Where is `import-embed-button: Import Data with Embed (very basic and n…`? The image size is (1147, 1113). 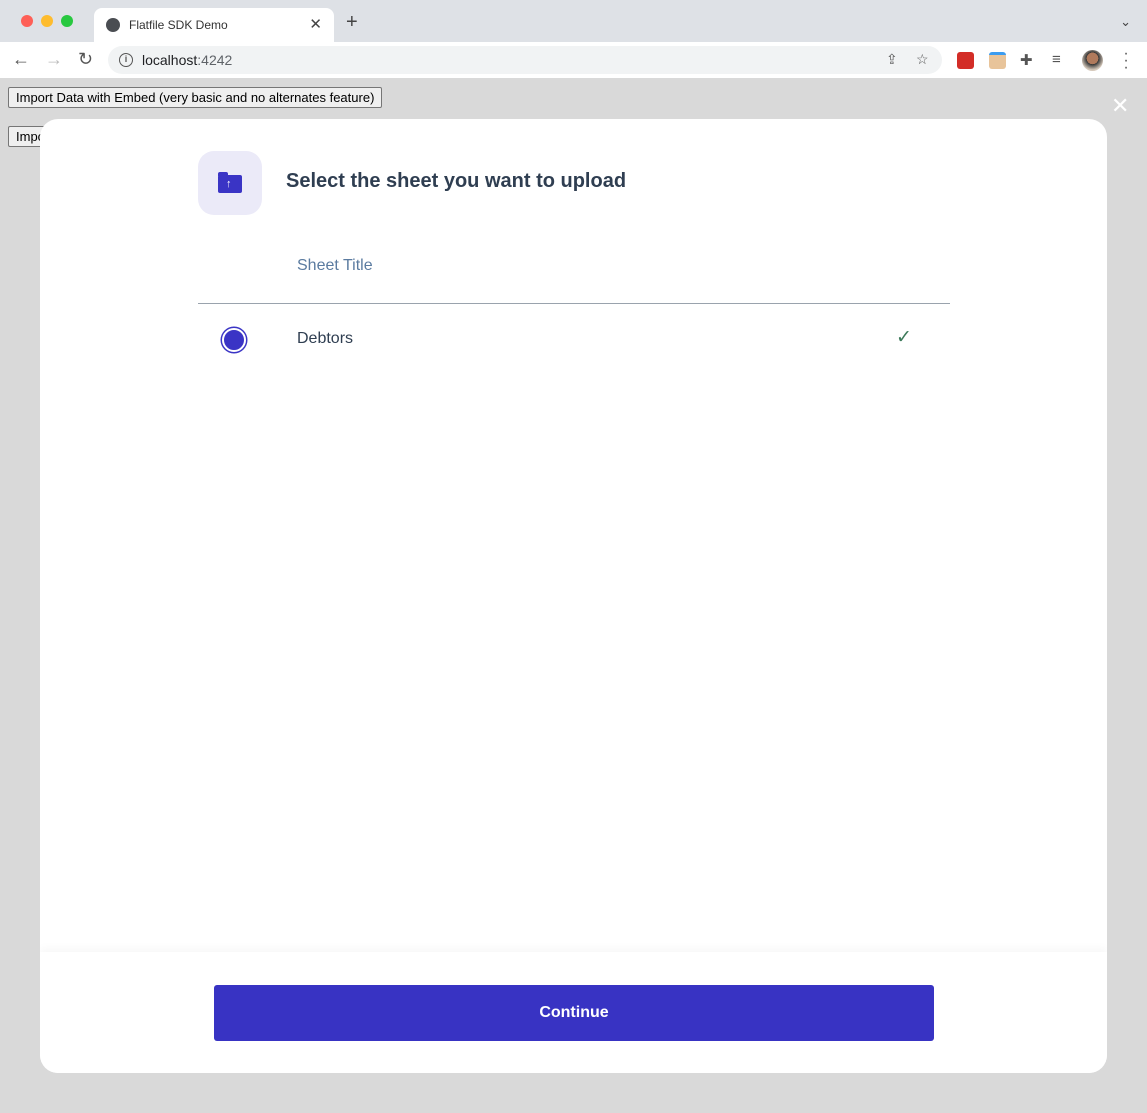 import-embed-button: Import Data with Embed (very basic and n… is located at coordinates (195, 97).